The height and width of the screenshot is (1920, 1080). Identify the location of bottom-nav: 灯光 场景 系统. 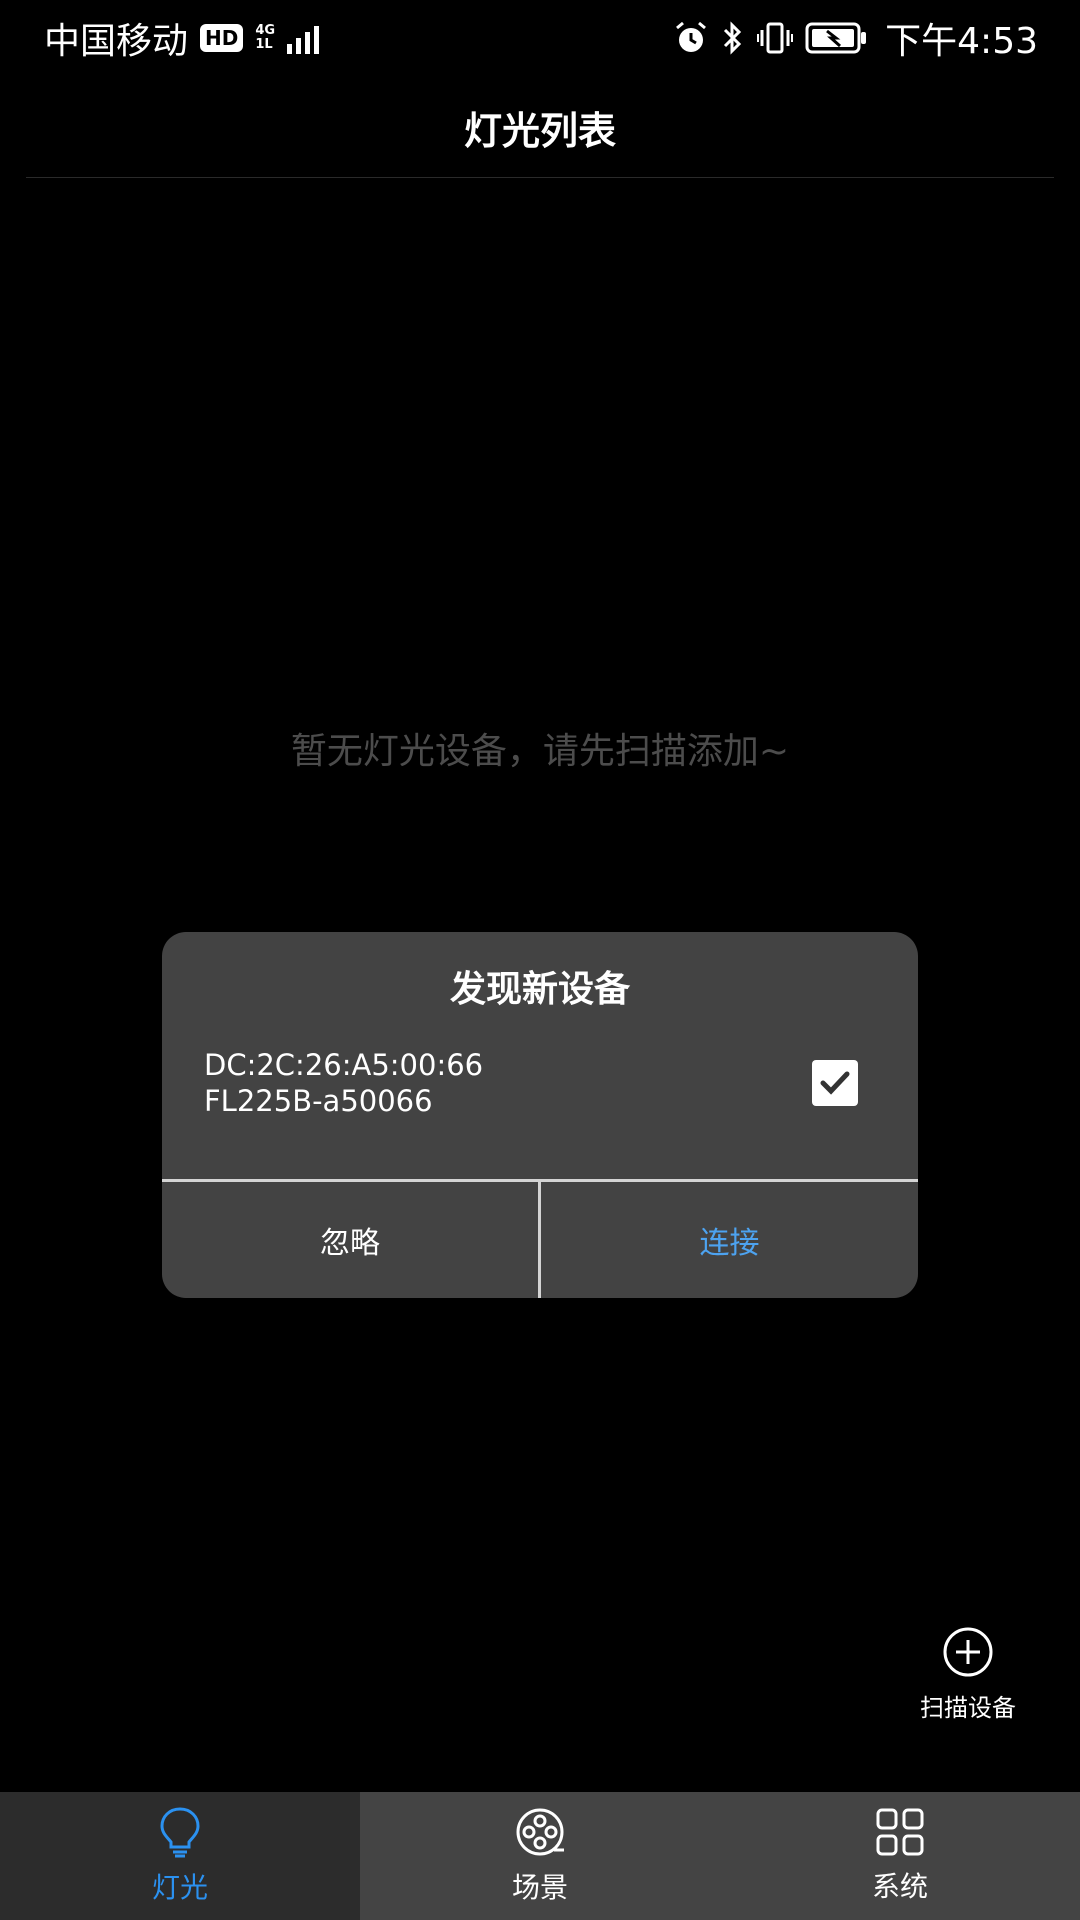
(540, 1856).